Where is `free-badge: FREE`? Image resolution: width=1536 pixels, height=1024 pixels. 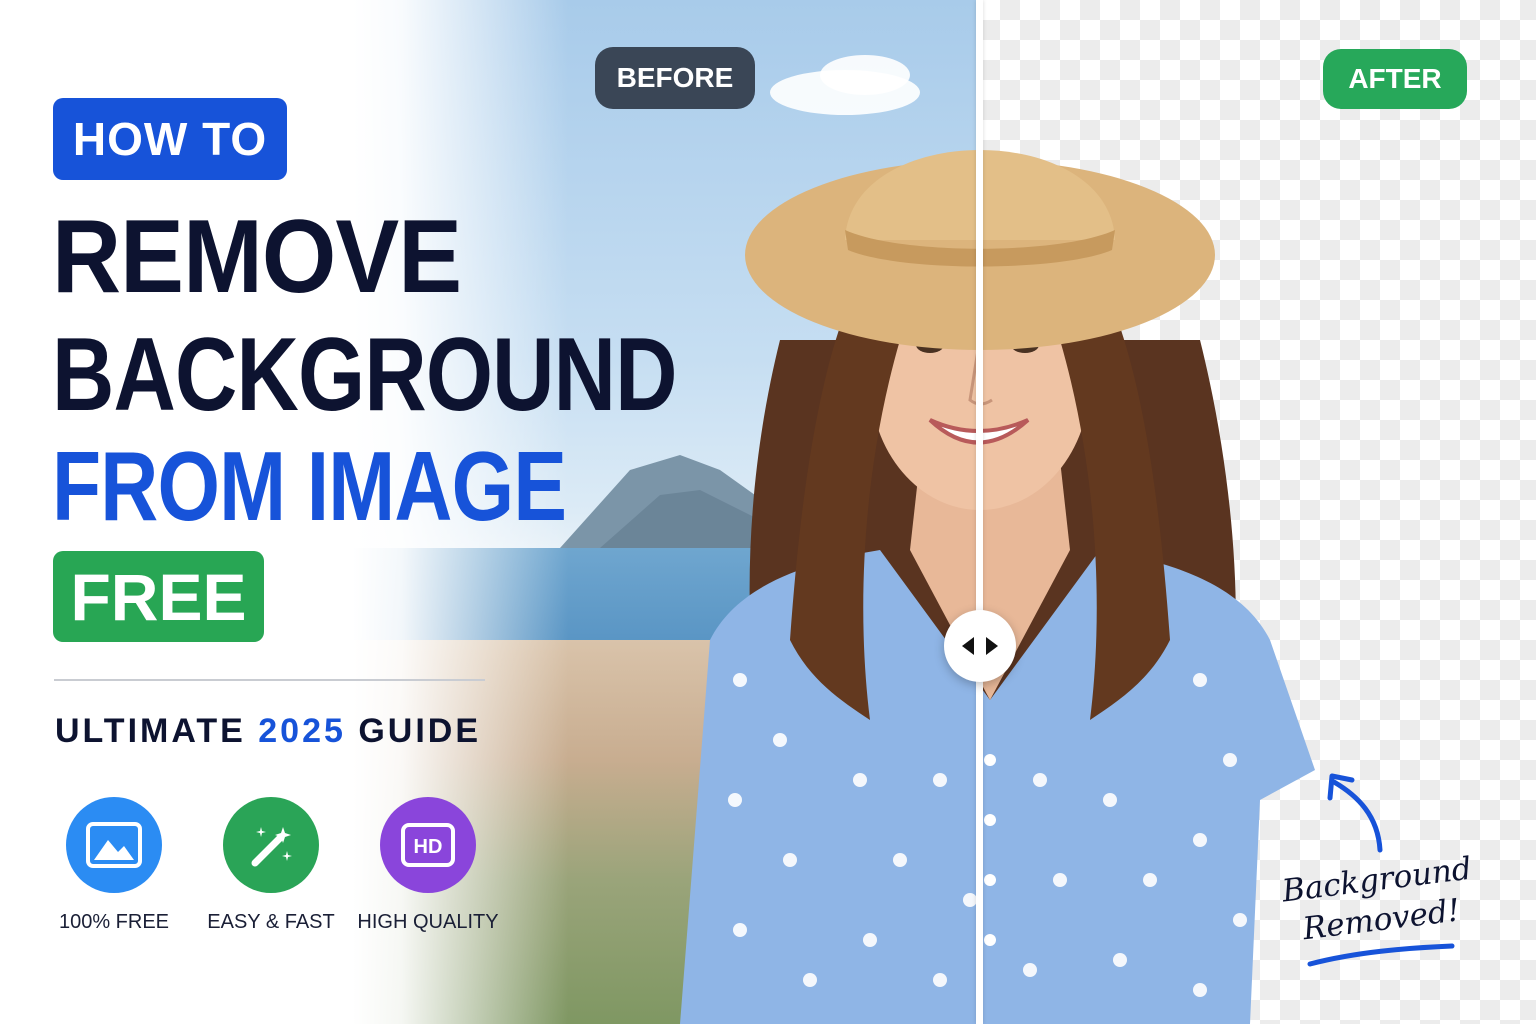 free-badge: FREE is located at coordinates (158, 596).